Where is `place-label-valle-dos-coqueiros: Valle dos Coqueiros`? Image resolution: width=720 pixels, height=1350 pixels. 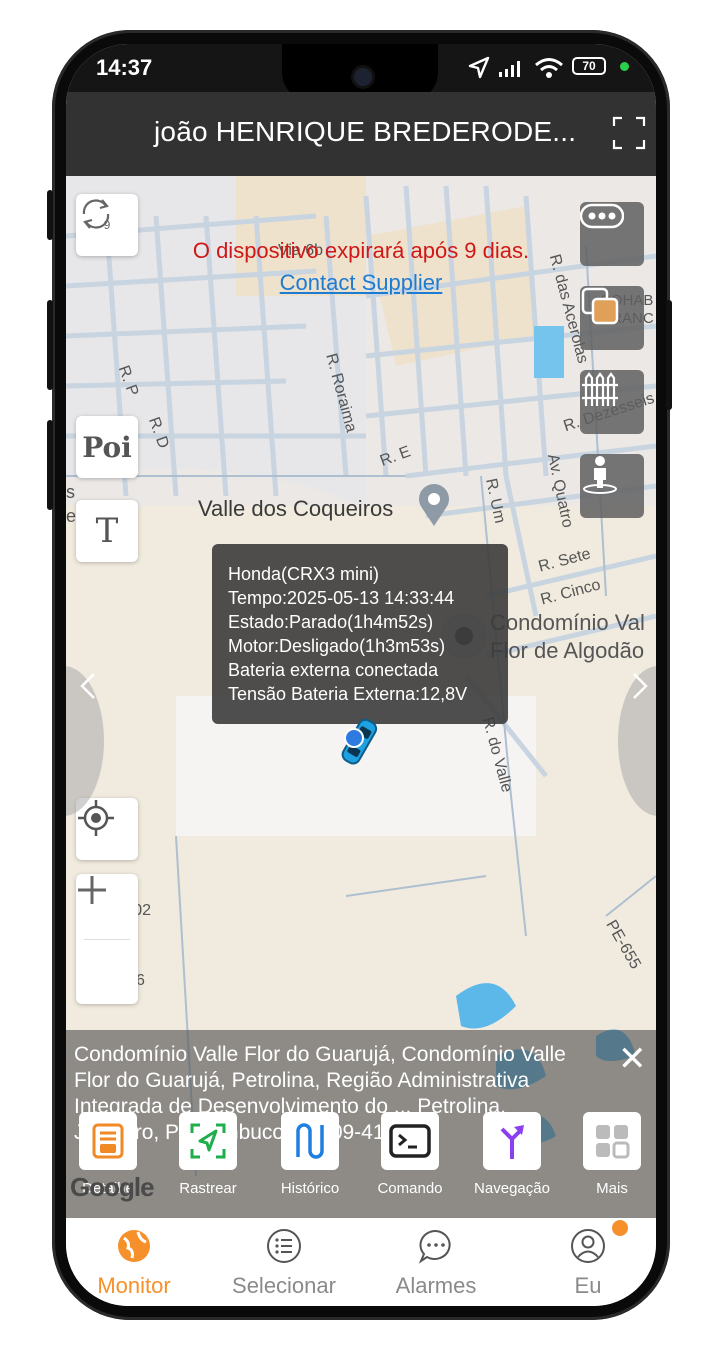
place-label-valle-dos-coqueiros: Valle dos Coqueiros is located at coordinates (296, 508).